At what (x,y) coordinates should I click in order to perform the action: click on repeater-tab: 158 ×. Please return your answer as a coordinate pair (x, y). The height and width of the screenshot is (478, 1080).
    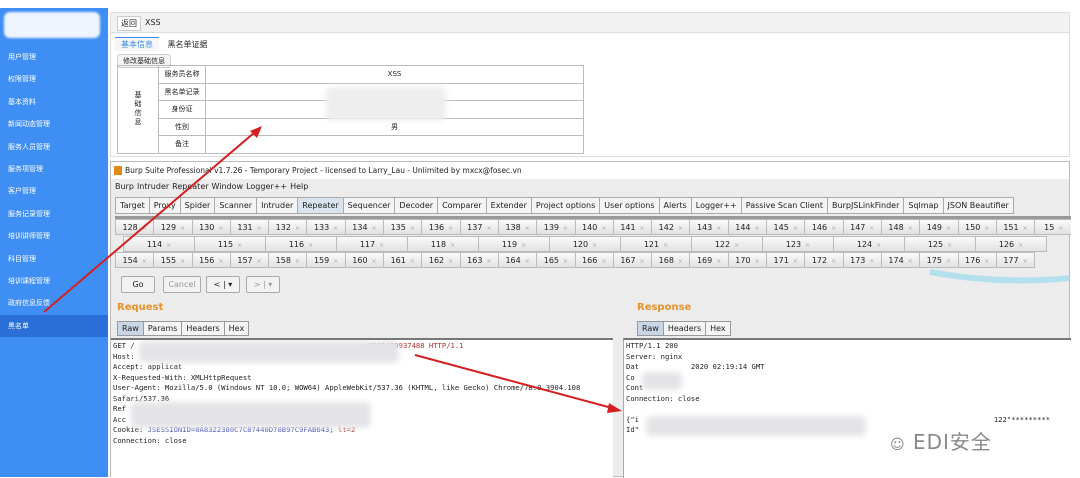
    Looking at the image, I should click on (288, 260).